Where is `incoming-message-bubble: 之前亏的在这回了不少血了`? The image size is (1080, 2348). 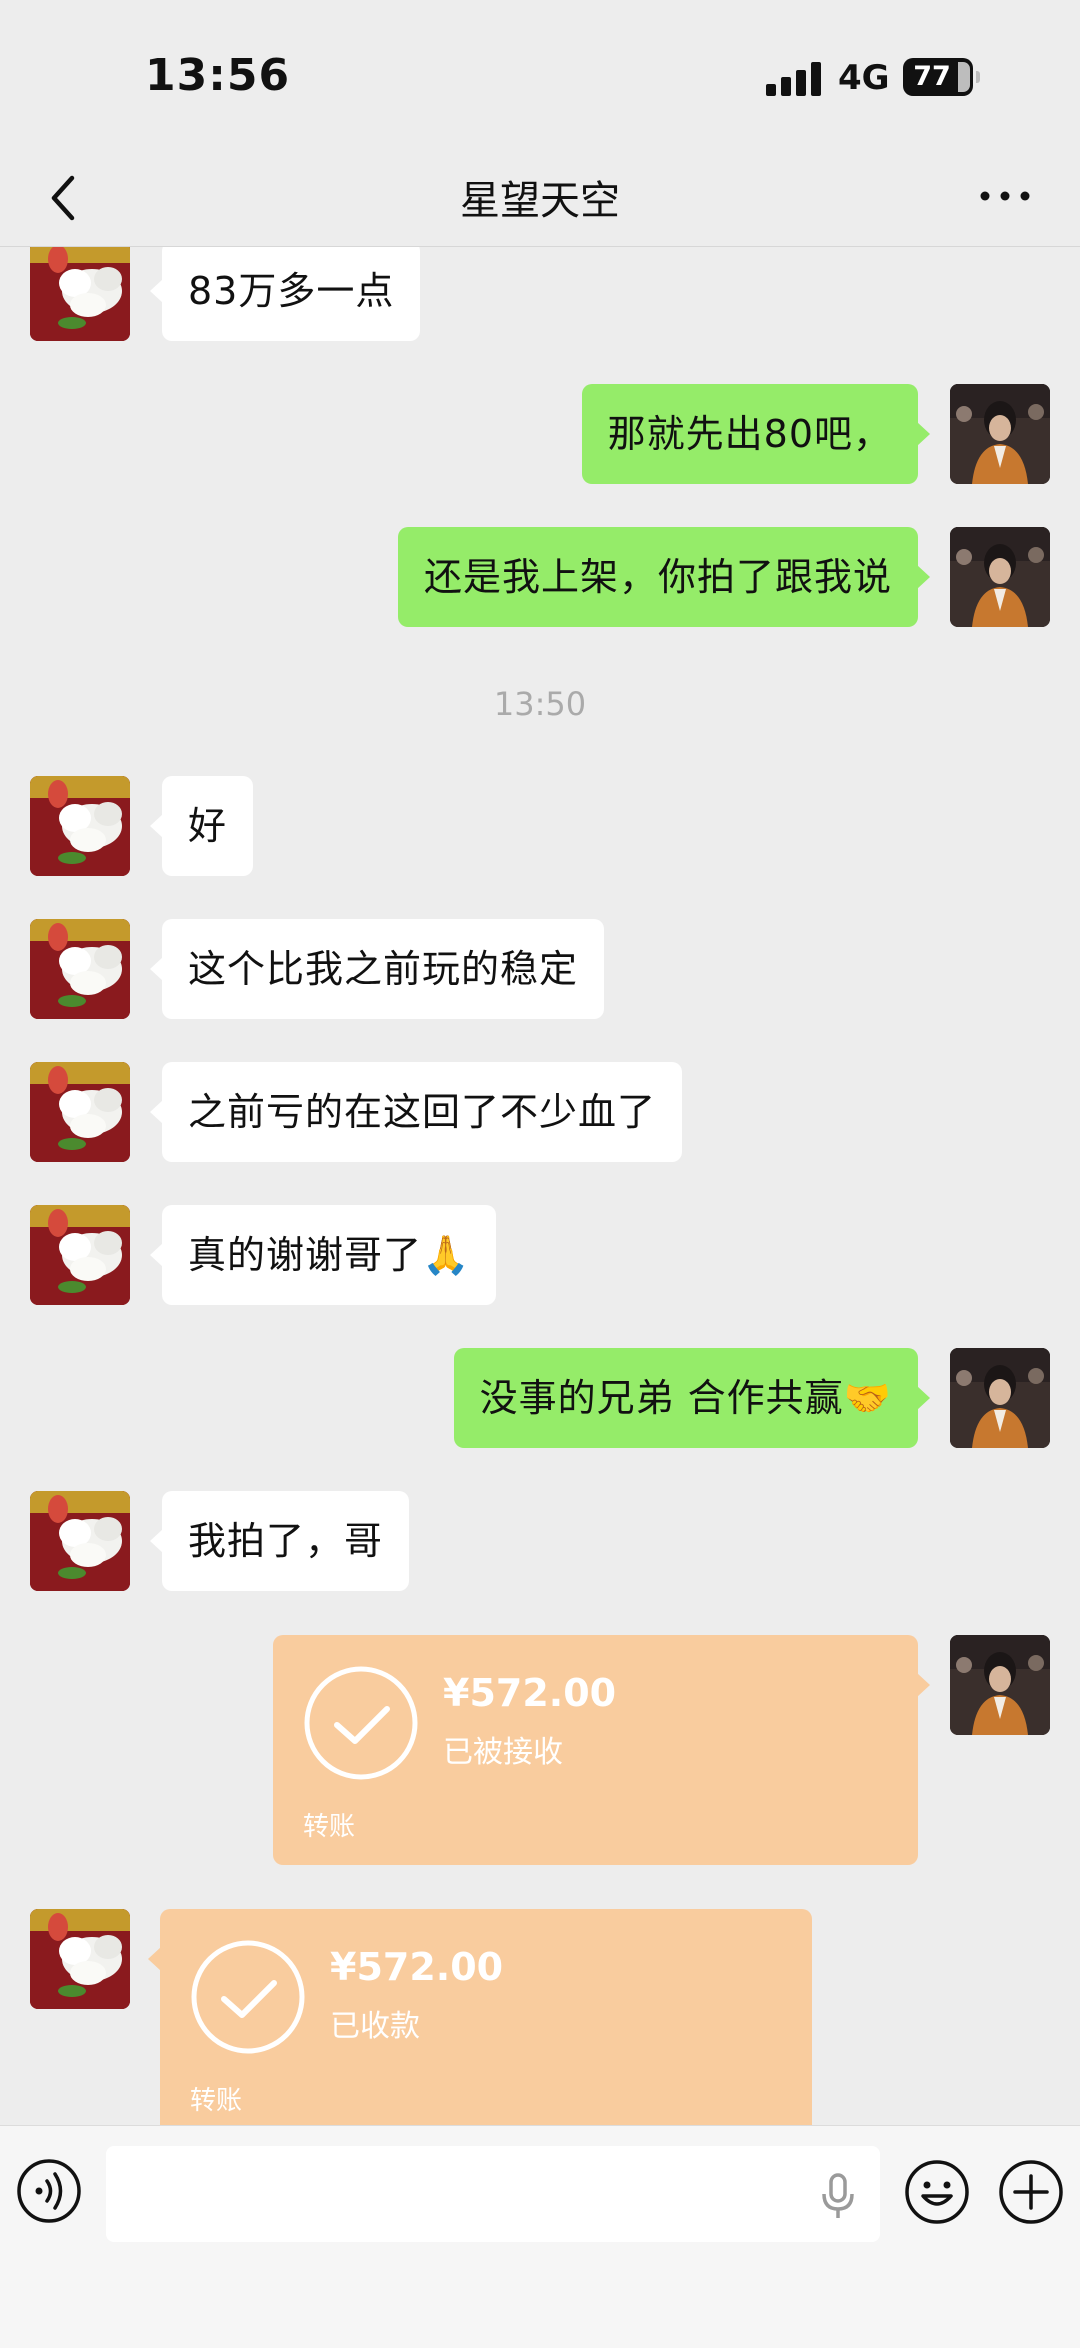 incoming-message-bubble: 之前亏的在这回了不少血了 is located at coordinates (416, 1112).